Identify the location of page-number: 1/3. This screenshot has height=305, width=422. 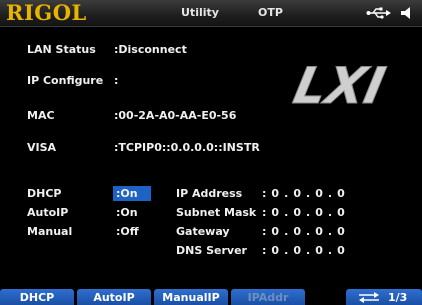
(398, 297).